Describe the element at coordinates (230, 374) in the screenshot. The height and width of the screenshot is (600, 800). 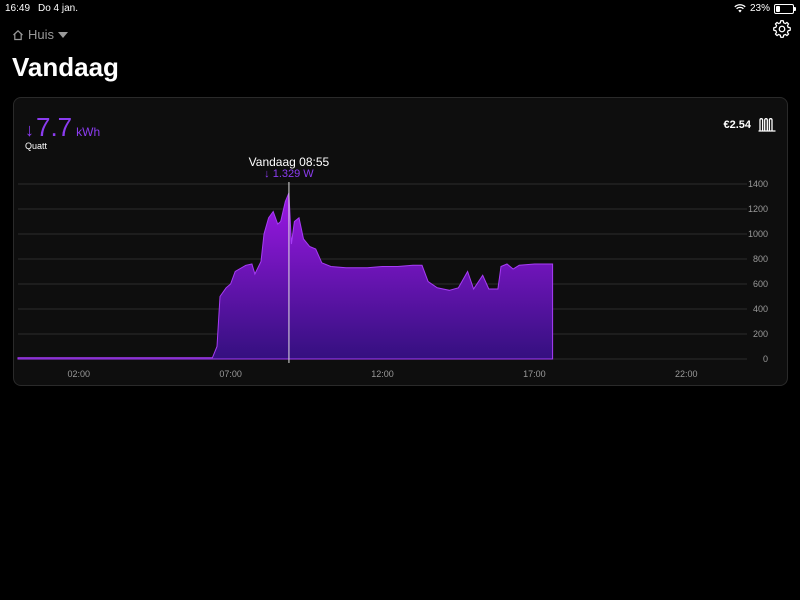
I see `x-tick-label: 07:00` at that location.